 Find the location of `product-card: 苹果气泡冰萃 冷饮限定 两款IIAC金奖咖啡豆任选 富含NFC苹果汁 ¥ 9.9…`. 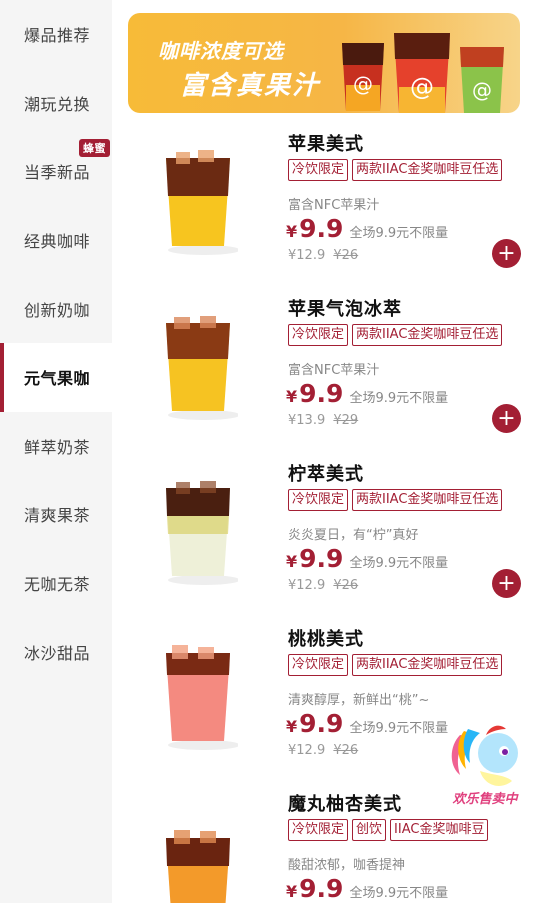

product-card: 苹果气泡冰萃 冷饮限定 两款IIAC金奖咖啡豆任选 富含NFC苹果汁 ¥ 9.9… is located at coordinates (328, 375).